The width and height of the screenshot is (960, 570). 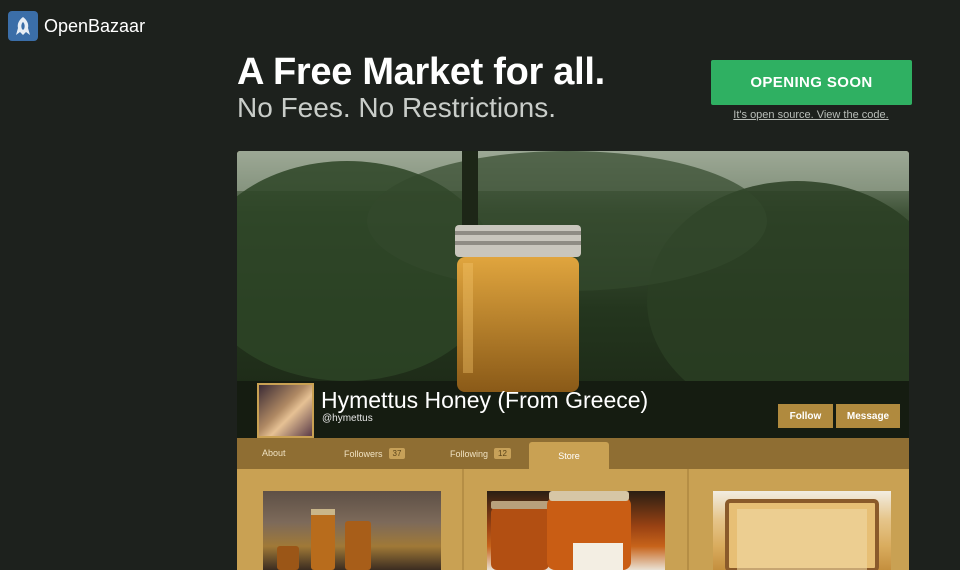 I want to click on following-count-badge: 12, so click(x=502, y=453).